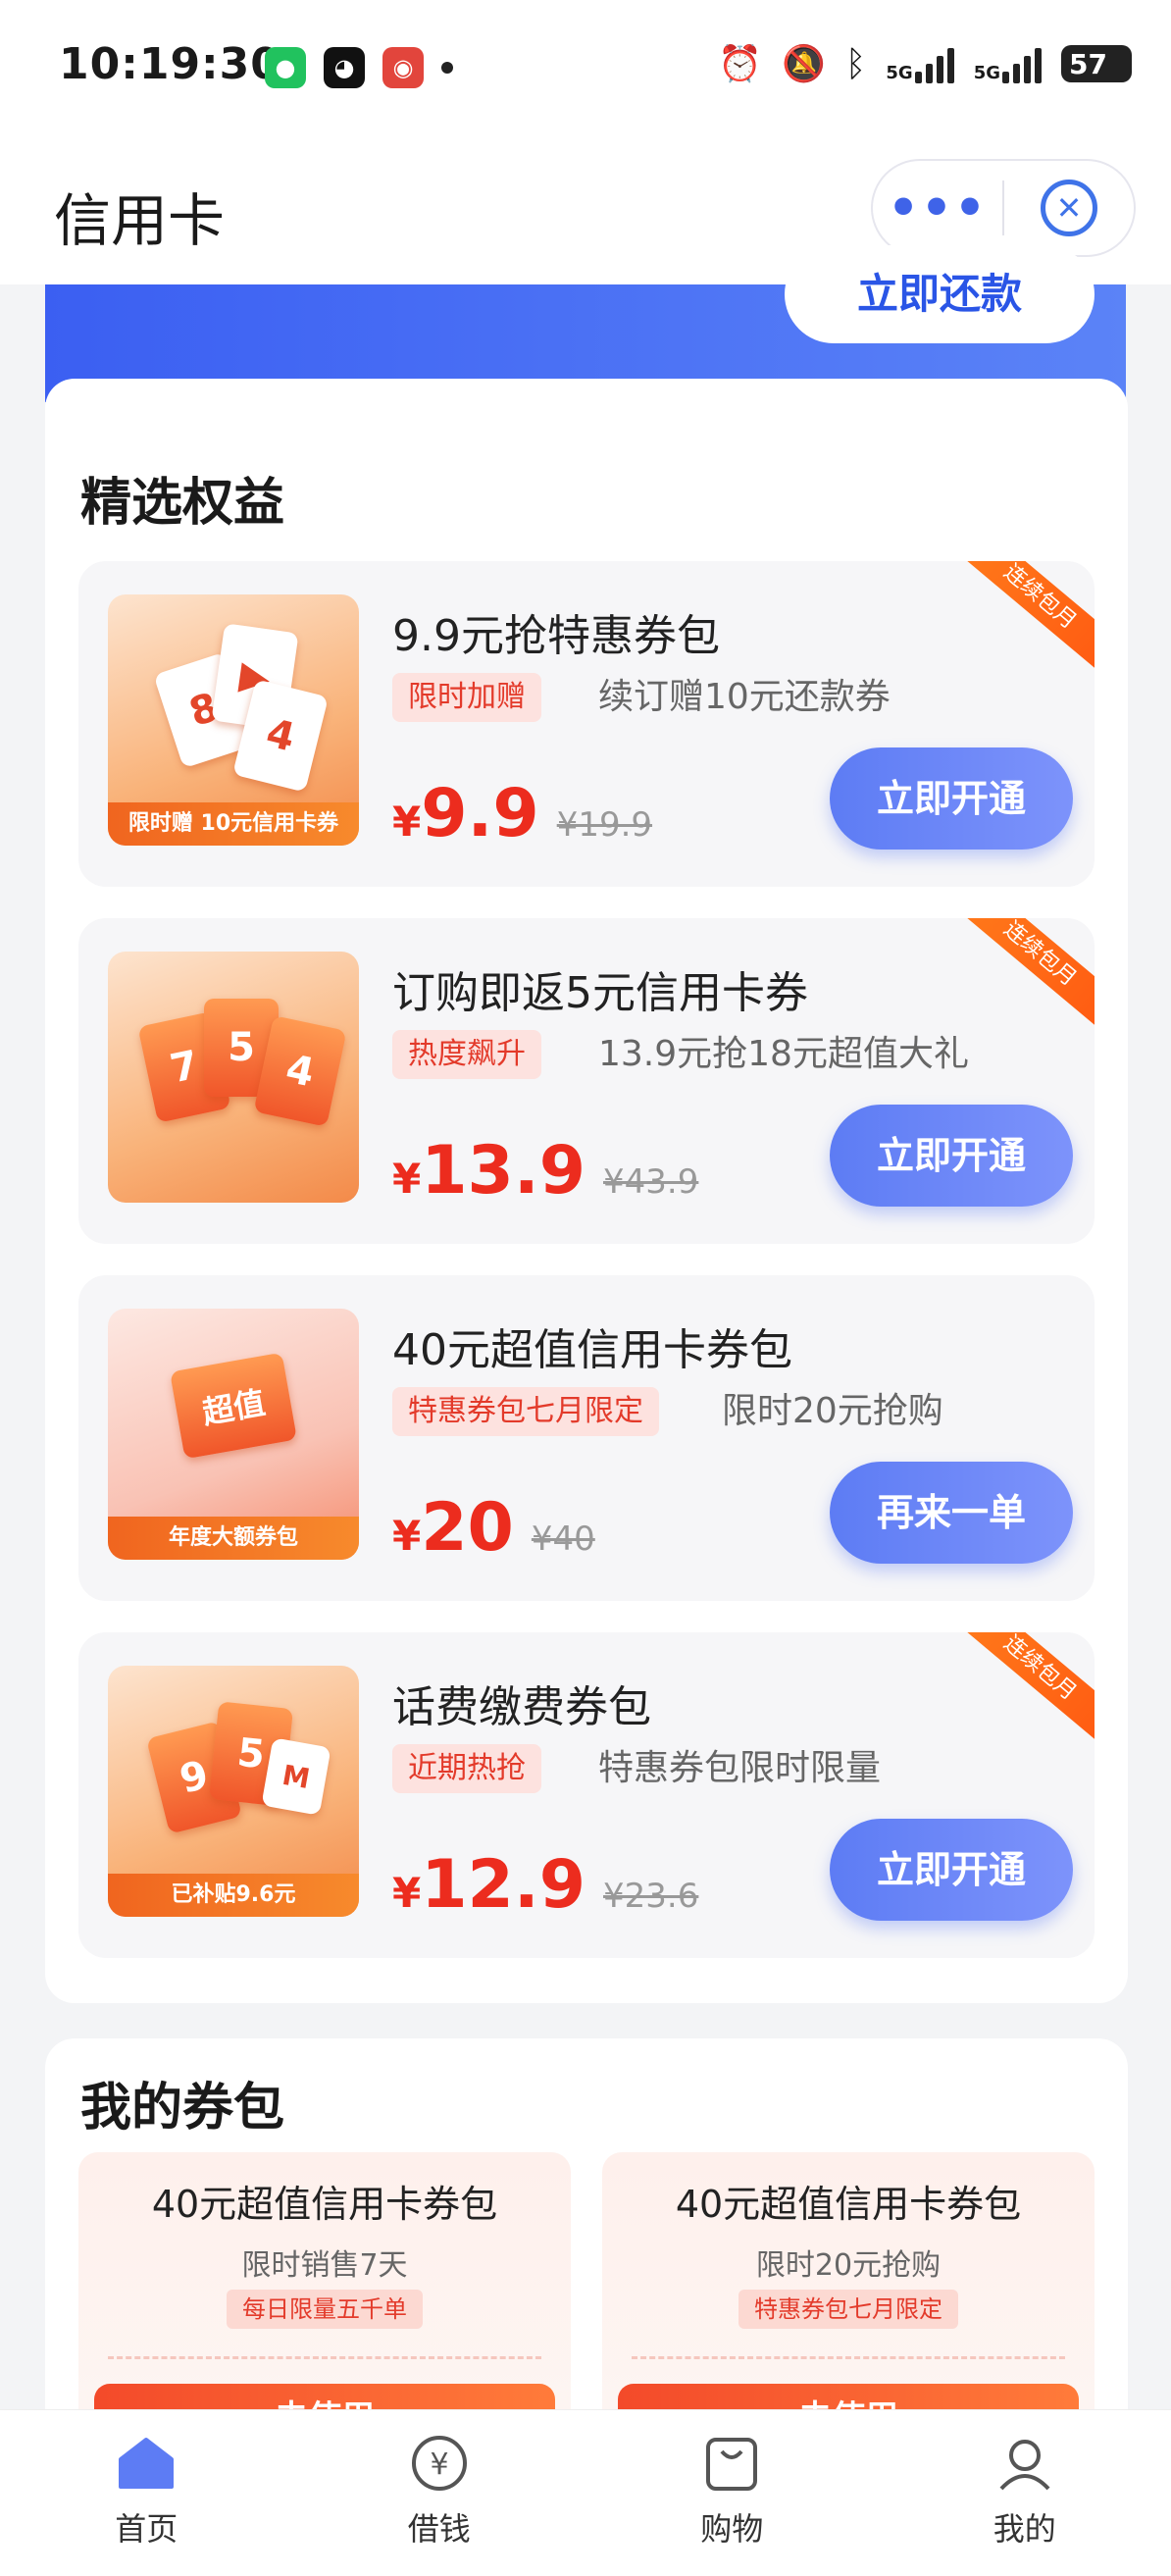 This screenshot has height=2576, width=1171. What do you see at coordinates (439, 2529) in the screenshot?
I see `tab-label: 借钱` at bounding box center [439, 2529].